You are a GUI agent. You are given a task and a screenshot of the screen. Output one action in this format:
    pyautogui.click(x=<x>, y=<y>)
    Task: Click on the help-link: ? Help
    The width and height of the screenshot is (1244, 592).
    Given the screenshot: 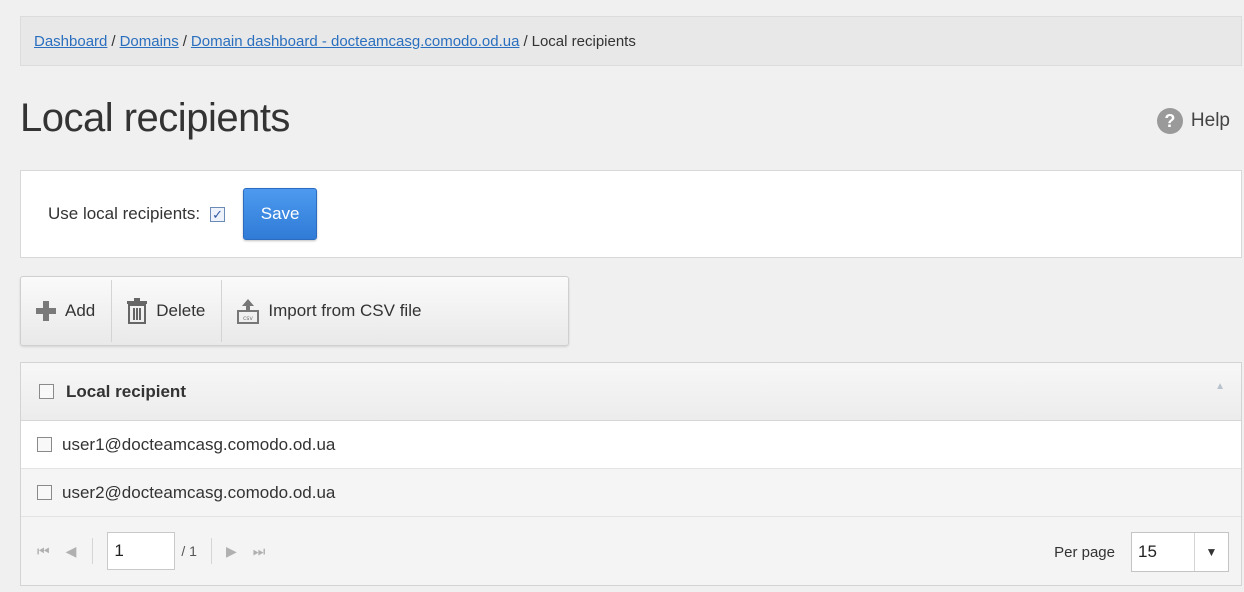 What is the action you would take?
    pyautogui.click(x=1193, y=121)
    